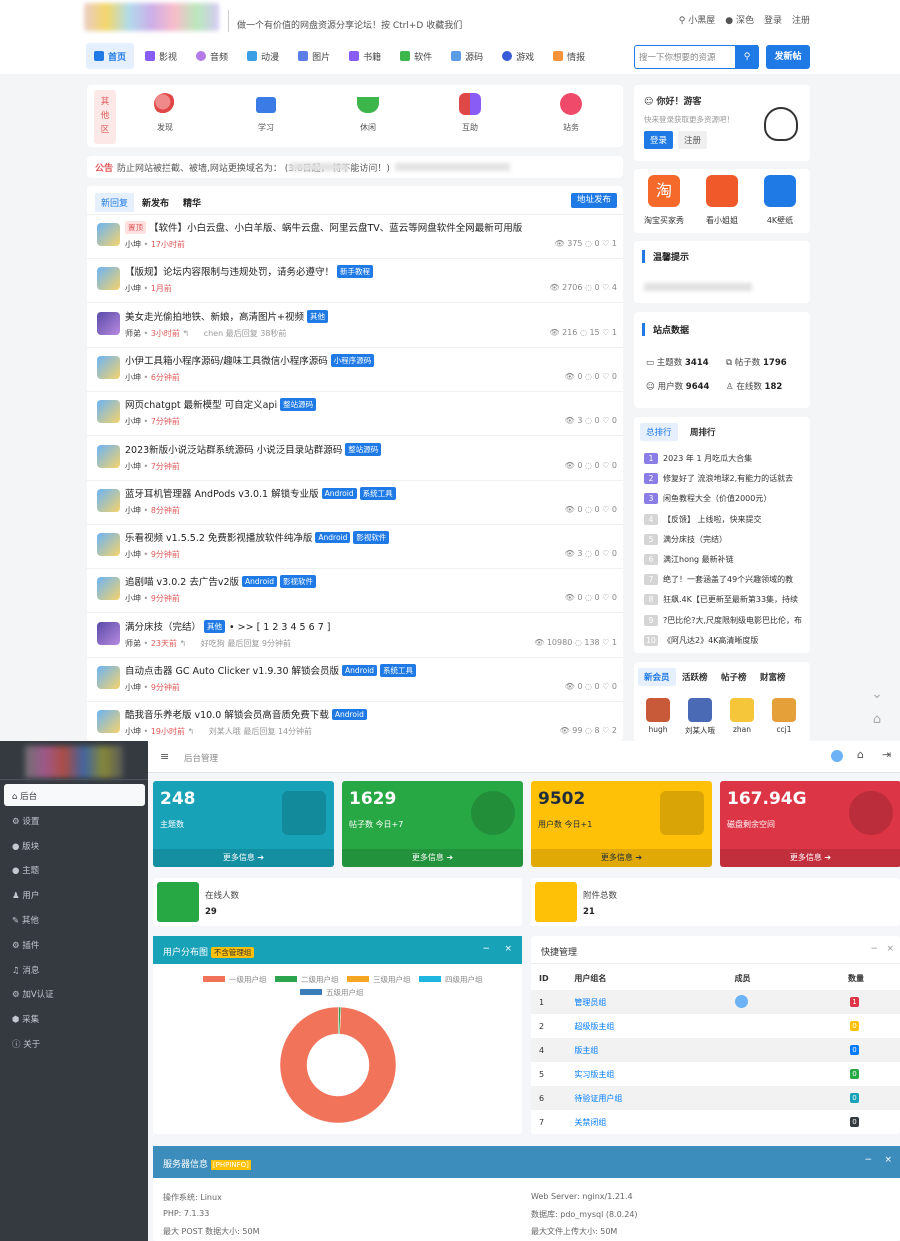  Describe the element at coordinates (377, 493) in the screenshot. I see `thread-tag: 系统工具` at that location.